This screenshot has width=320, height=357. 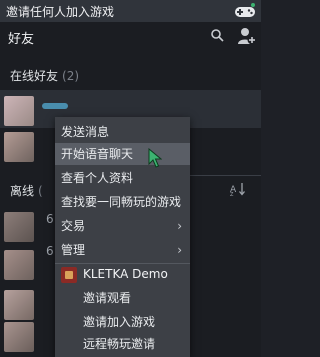 What do you see at coordinates (55, 106) in the screenshot?
I see `friend-name-blur` at bounding box center [55, 106].